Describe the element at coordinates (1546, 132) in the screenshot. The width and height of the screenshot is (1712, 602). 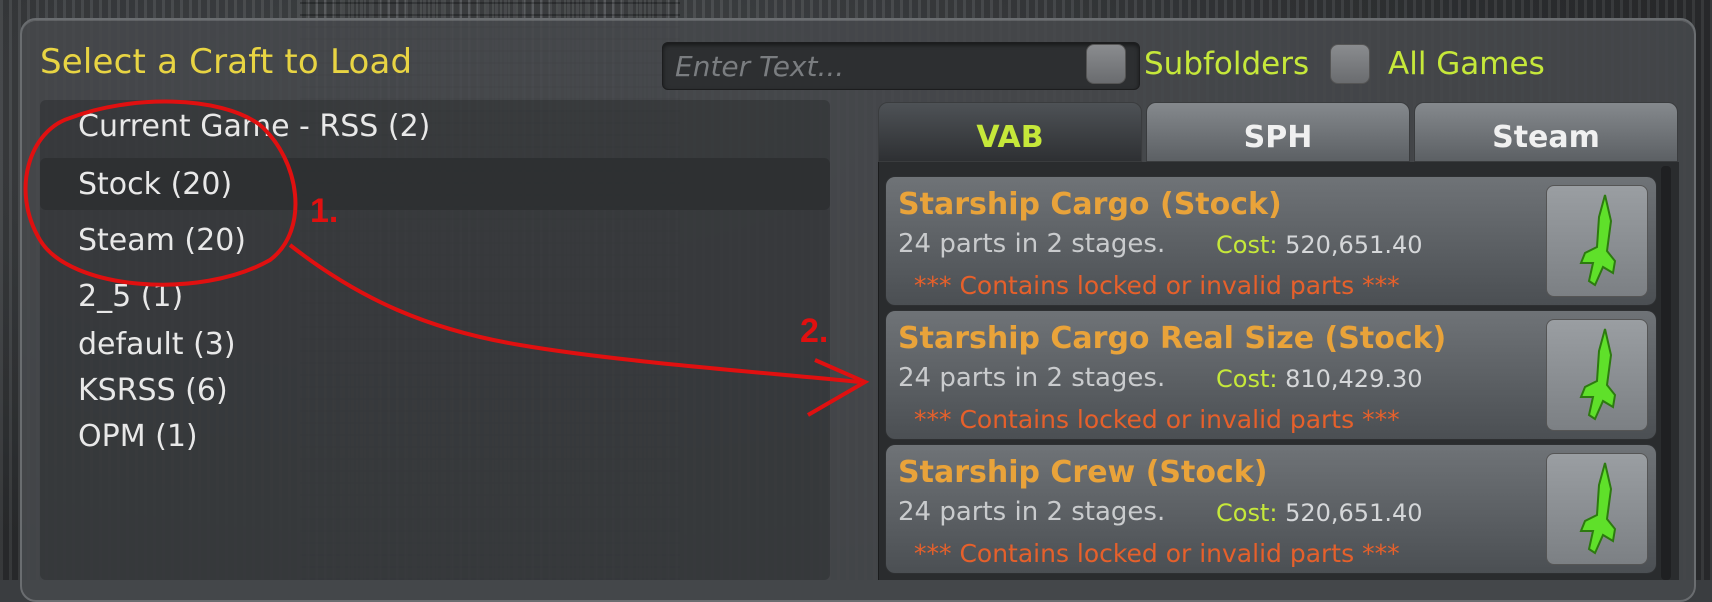
I see `tab-steam: Steam` at that location.